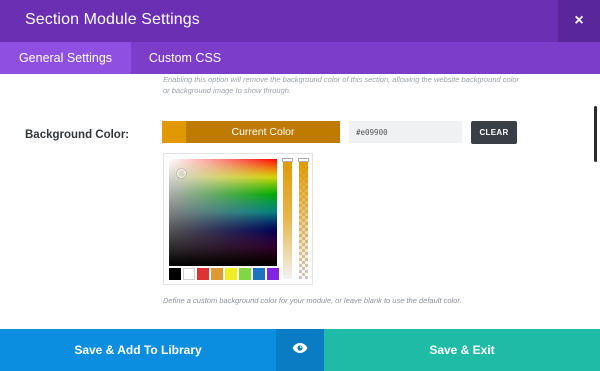  Describe the element at coordinates (224, 274) in the screenshot. I see `color-palette` at that location.